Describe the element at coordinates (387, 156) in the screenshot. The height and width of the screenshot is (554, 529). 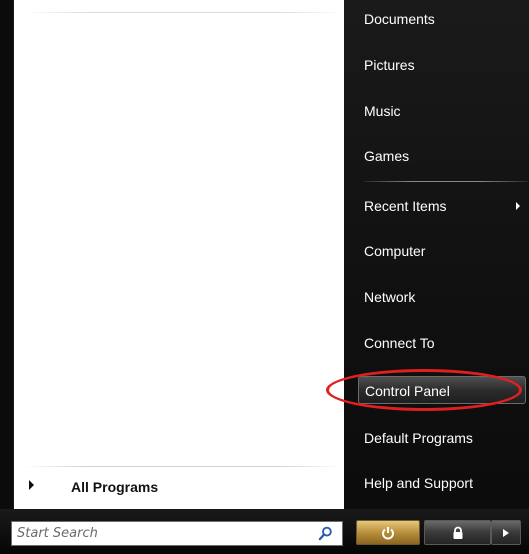
I see `menu-item-label: Games` at that location.